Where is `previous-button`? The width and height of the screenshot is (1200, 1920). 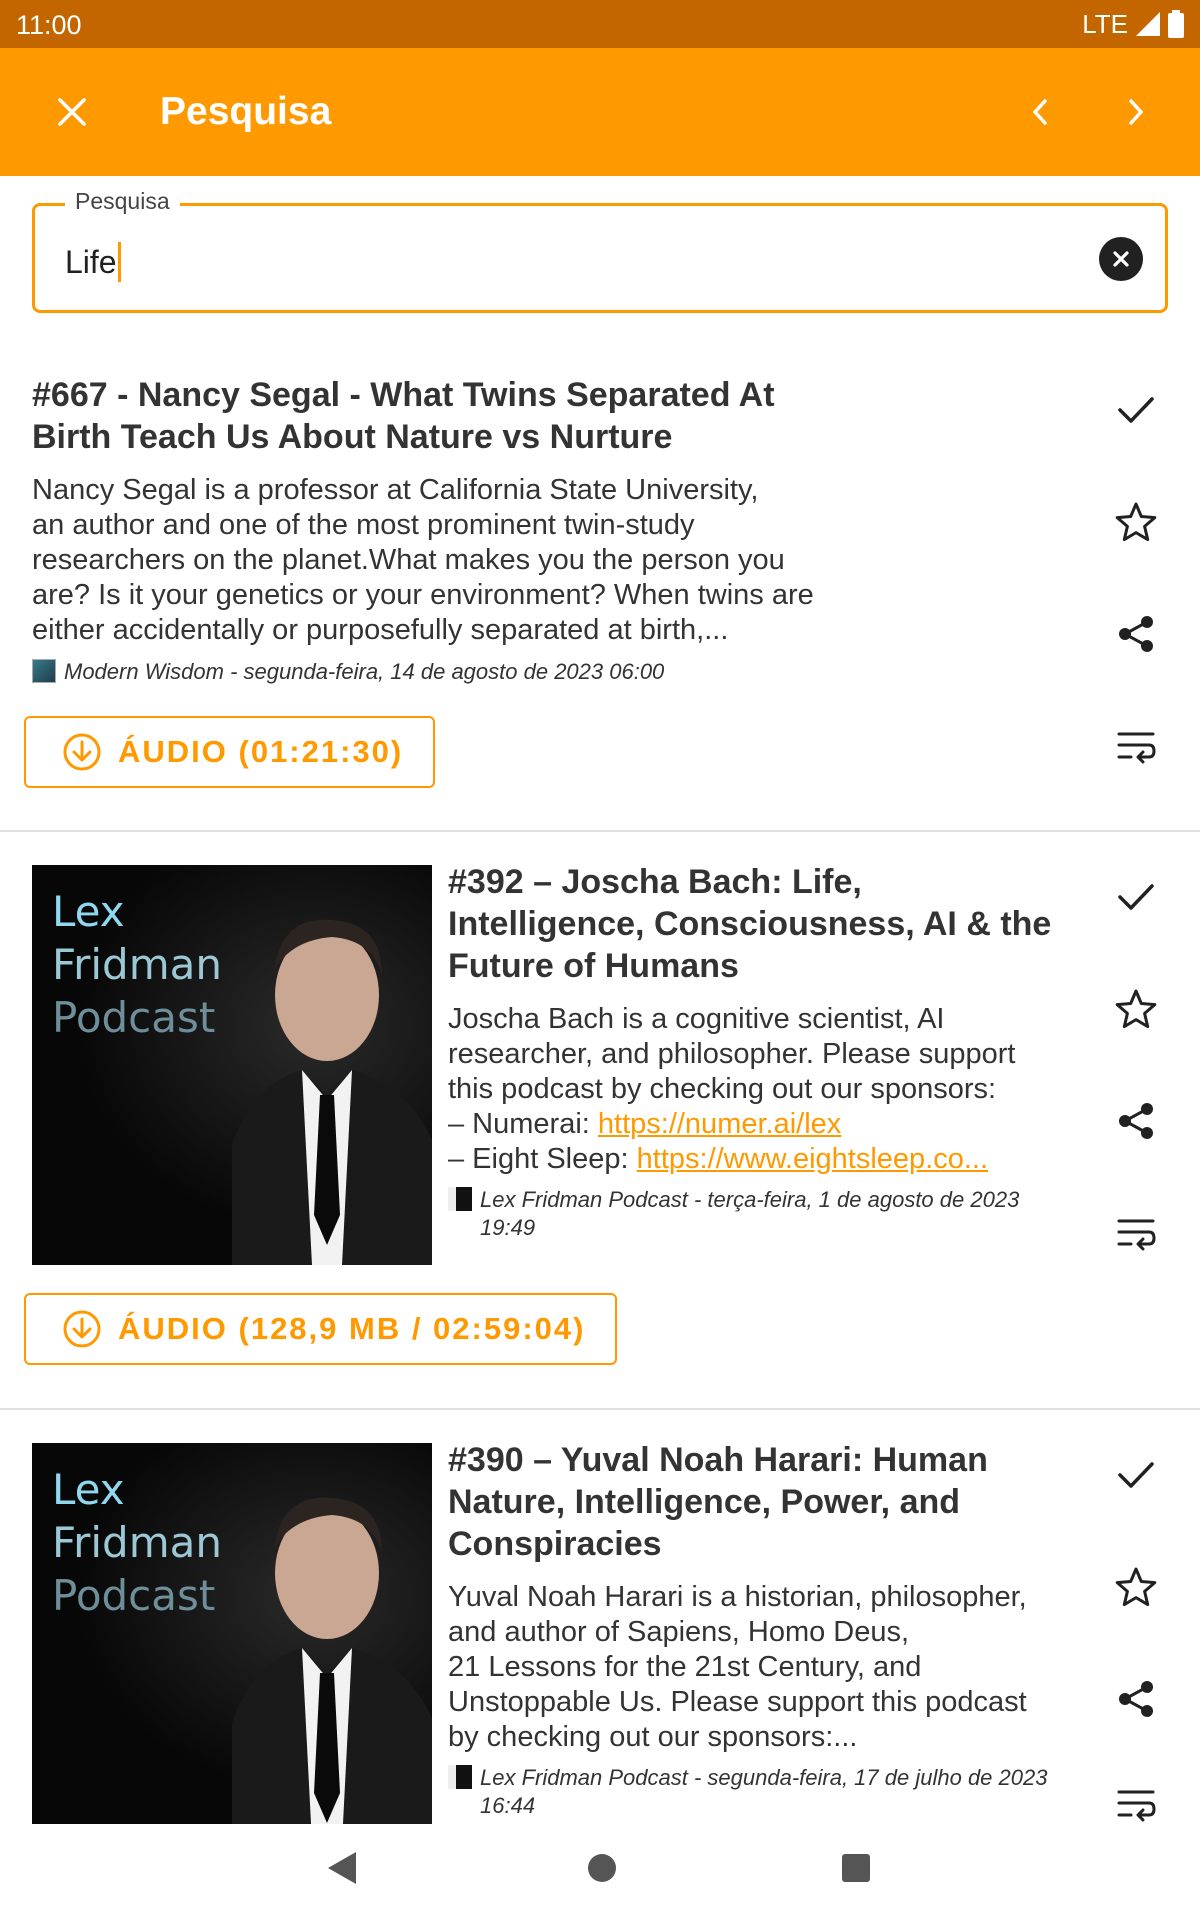 previous-button is located at coordinates (1040, 112).